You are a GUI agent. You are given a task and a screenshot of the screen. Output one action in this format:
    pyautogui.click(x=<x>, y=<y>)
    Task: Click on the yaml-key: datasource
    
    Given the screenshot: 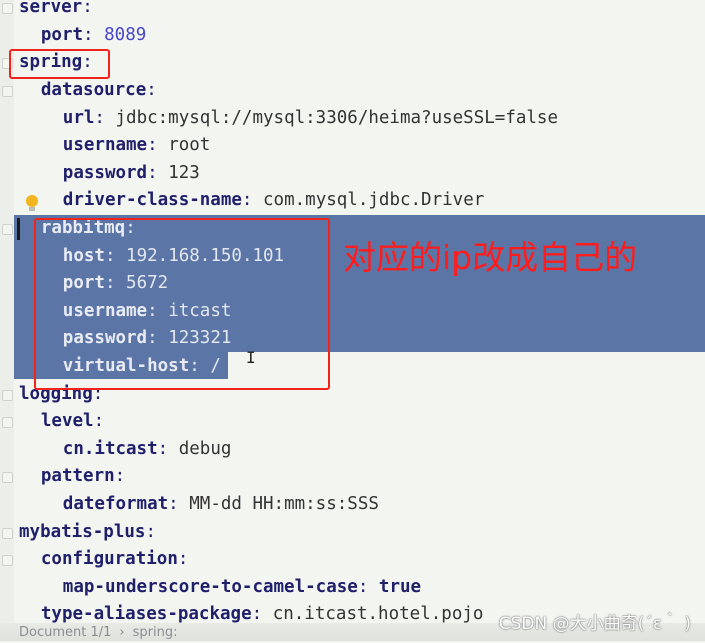 What is the action you would take?
    pyautogui.click(x=93, y=90)
    